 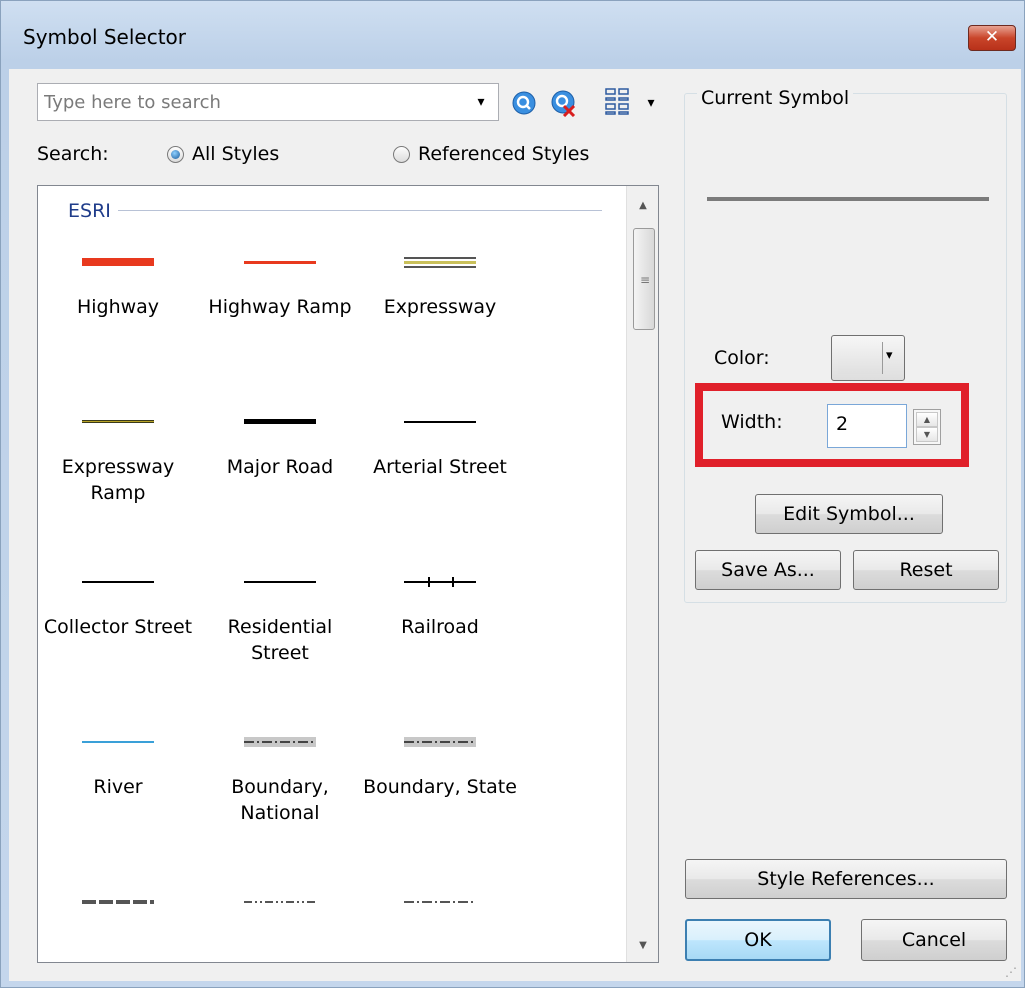 I want to click on symbol-item: Boundary, State, so click(x=440, y=782).